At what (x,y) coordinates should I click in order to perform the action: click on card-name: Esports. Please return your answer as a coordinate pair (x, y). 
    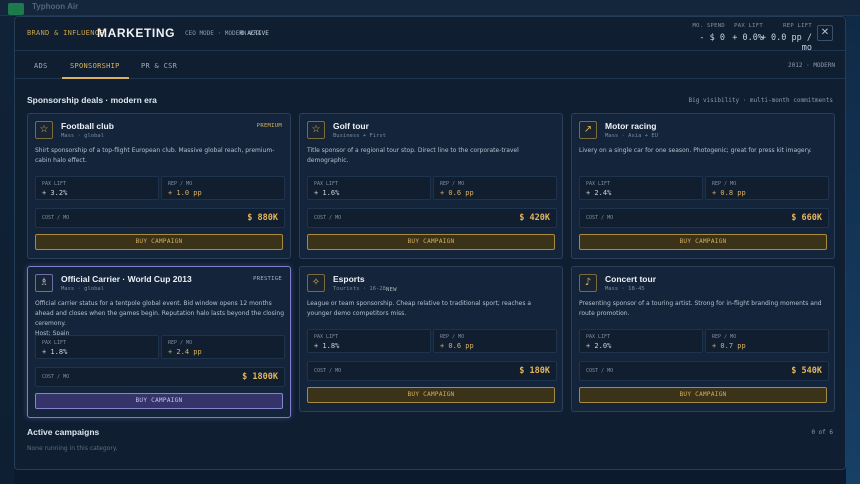
    Looking at the image, I should click on (349, 279).